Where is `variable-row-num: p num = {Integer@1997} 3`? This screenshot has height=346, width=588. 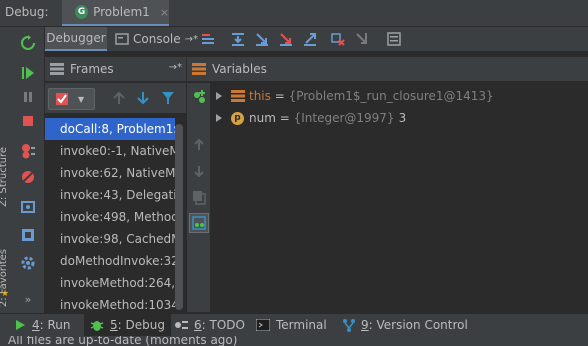 variable-row-num: p num = {Integer@1997} 3 is located at coordinates (308, 118).